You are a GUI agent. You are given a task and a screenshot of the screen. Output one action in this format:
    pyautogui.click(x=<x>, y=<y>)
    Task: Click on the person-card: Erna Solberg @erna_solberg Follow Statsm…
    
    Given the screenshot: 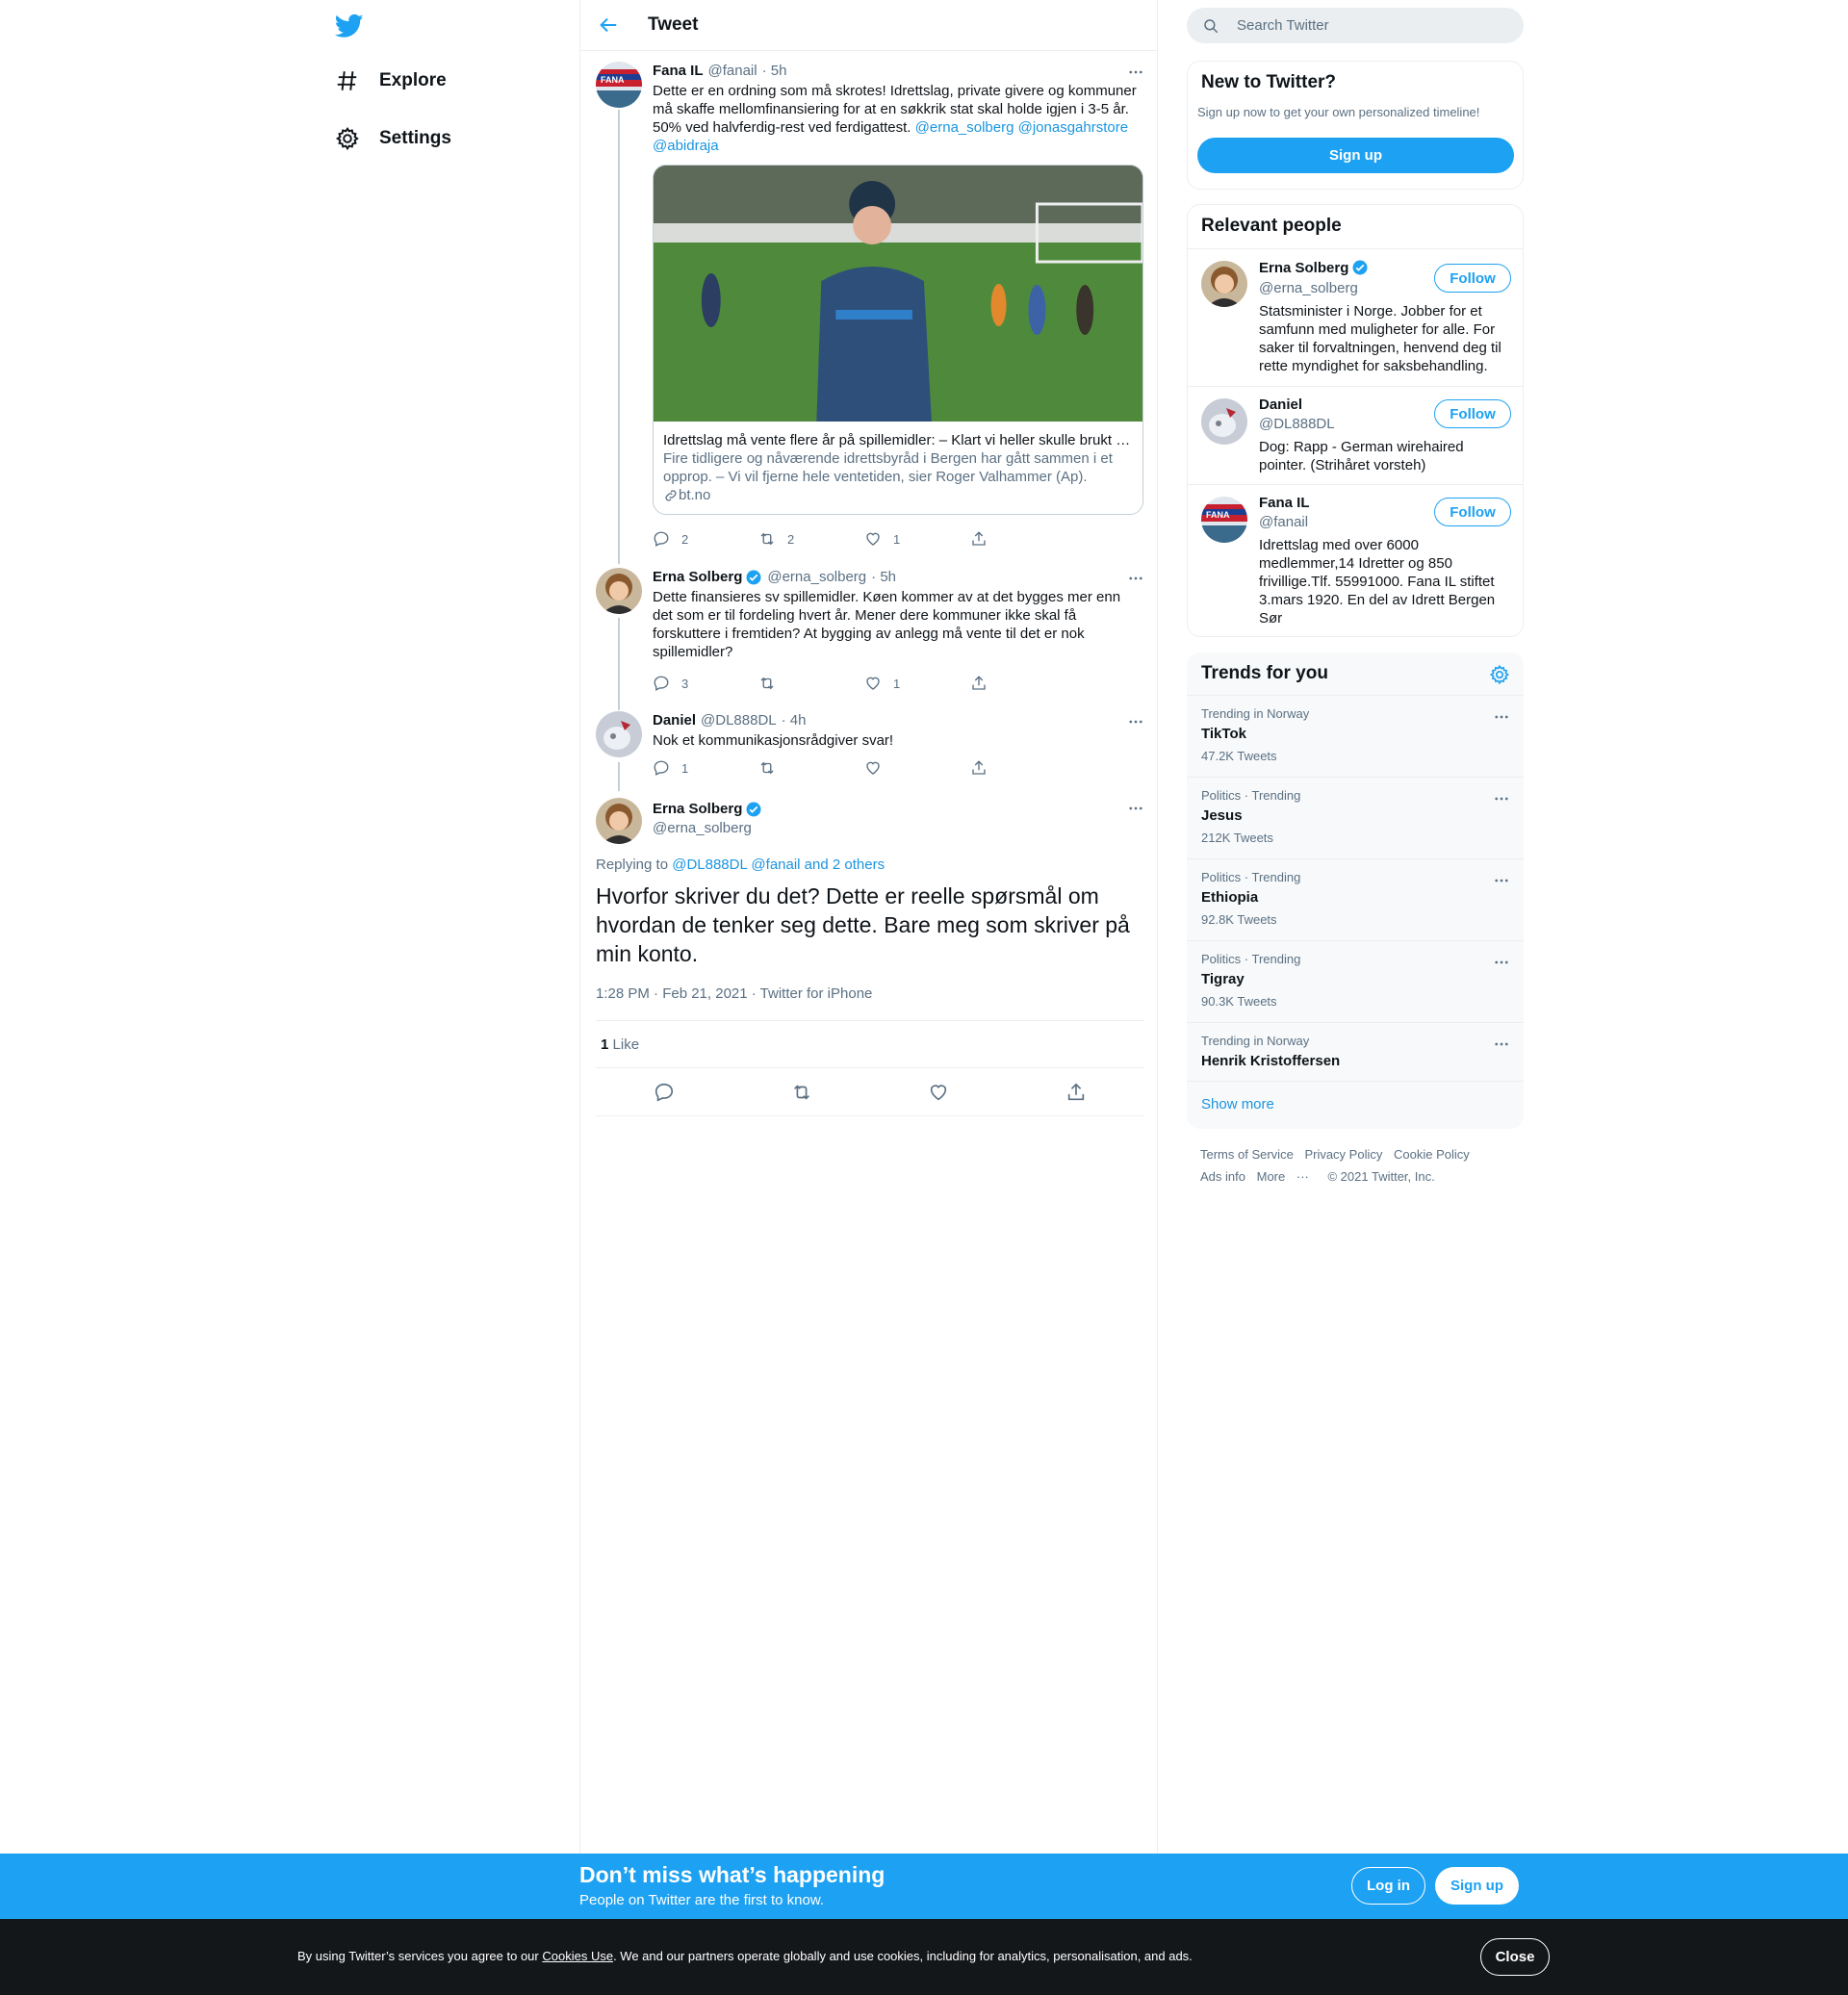 What is the action you would take?
    pyautogui.click(x=1355, y=317)
    